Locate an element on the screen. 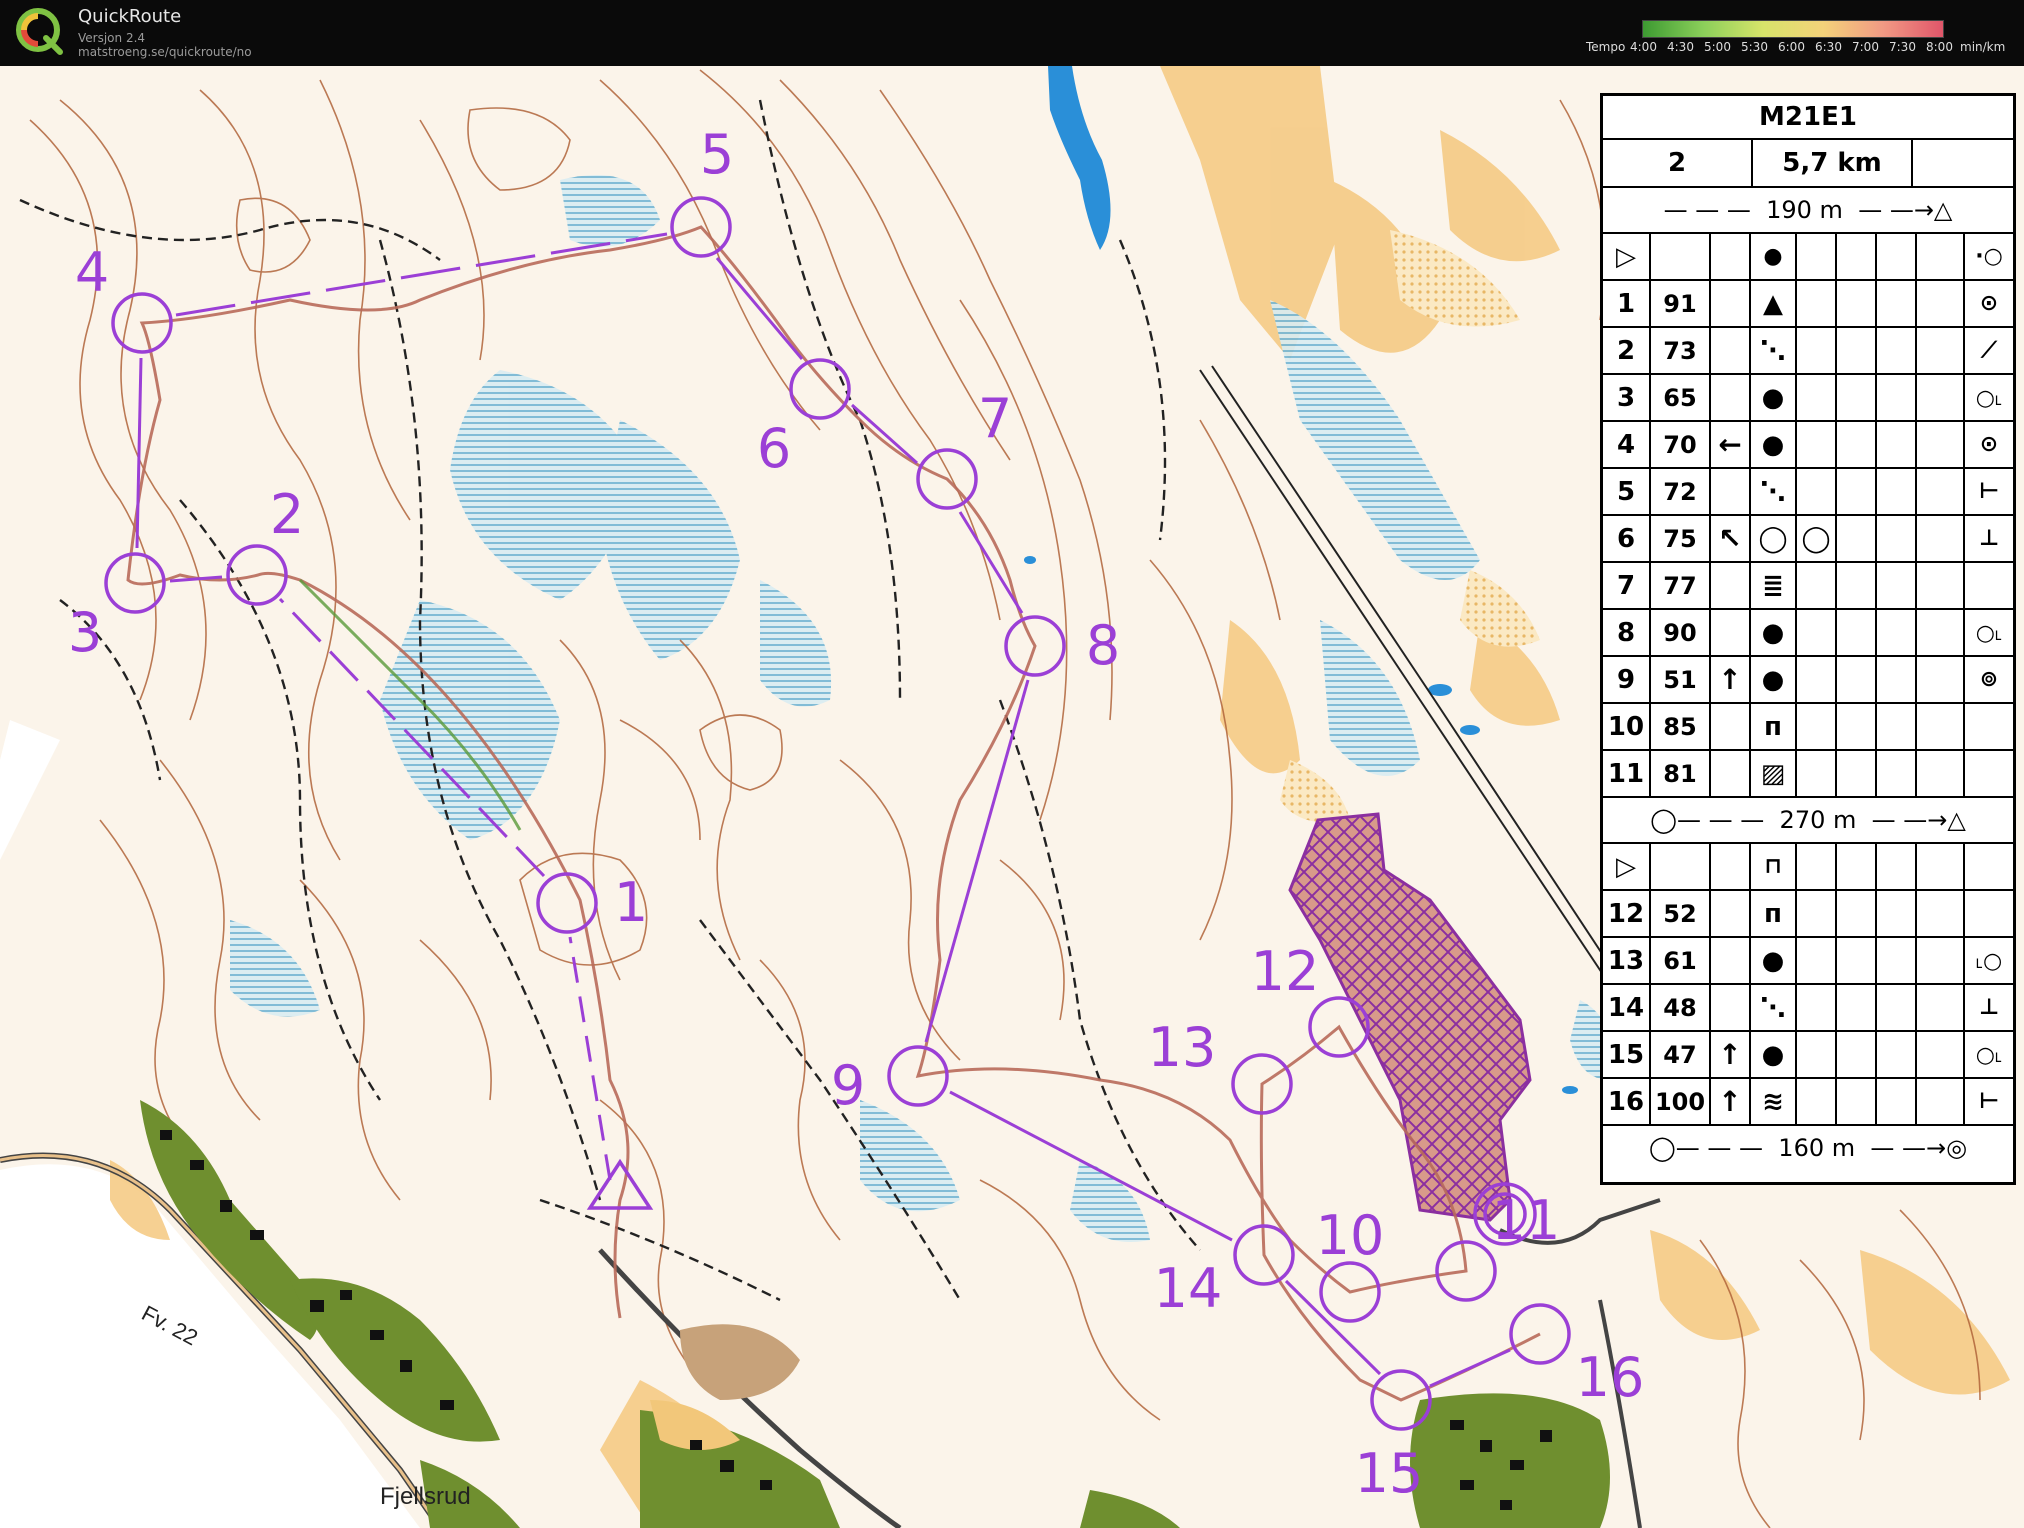 The width and height of the screenshot is (2024, 1528). control-number-8: 8 is located at coordinates (1103, 645).